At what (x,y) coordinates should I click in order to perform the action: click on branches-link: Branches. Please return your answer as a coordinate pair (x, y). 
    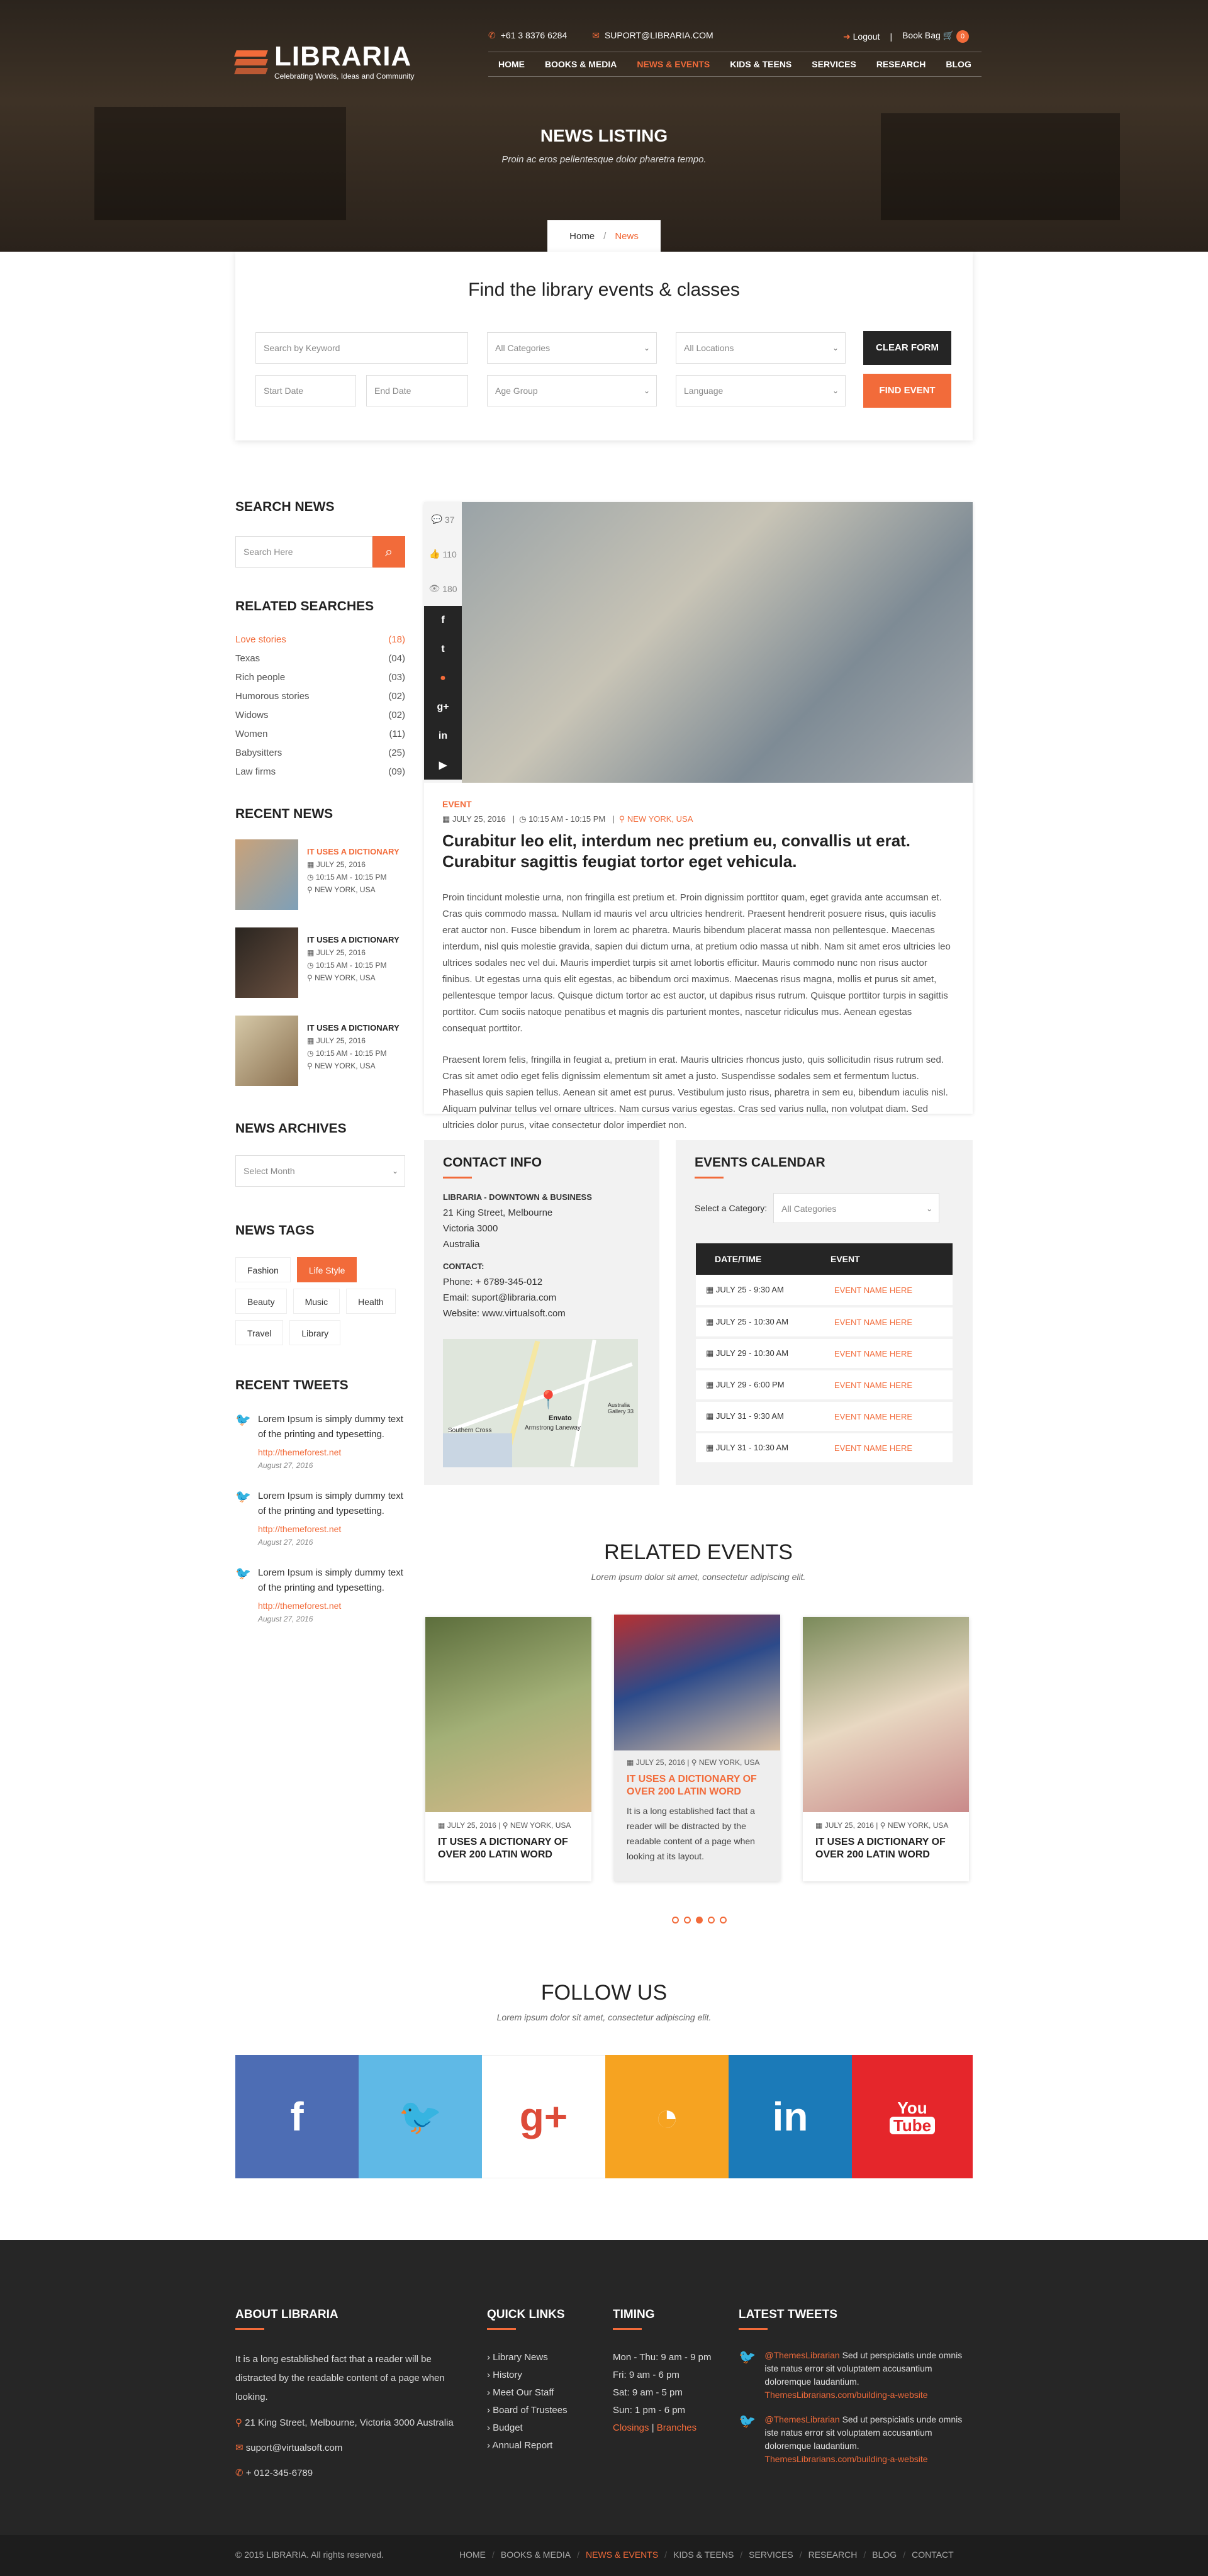
    Looking at the image, I should click on (676, 2427).